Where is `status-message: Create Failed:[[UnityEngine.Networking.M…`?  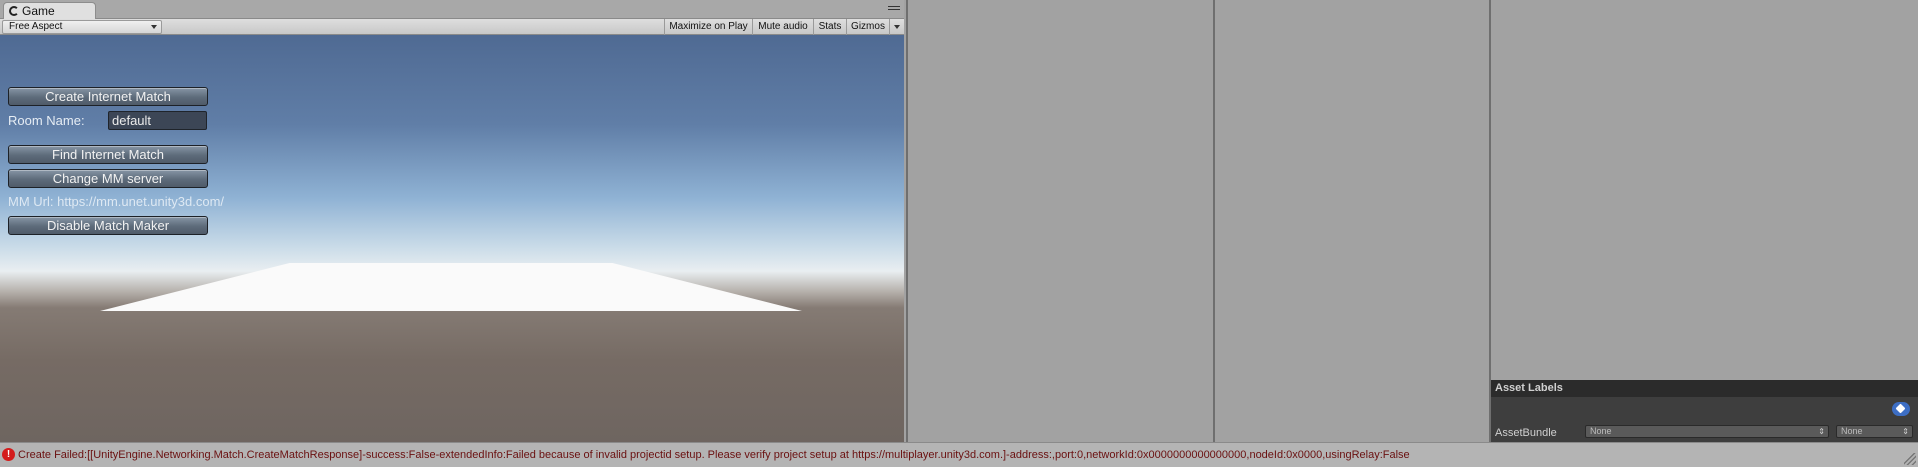
status-message: Create Failed:[[UnityEngine.Networking.M… is located at coordinates (714, 455).